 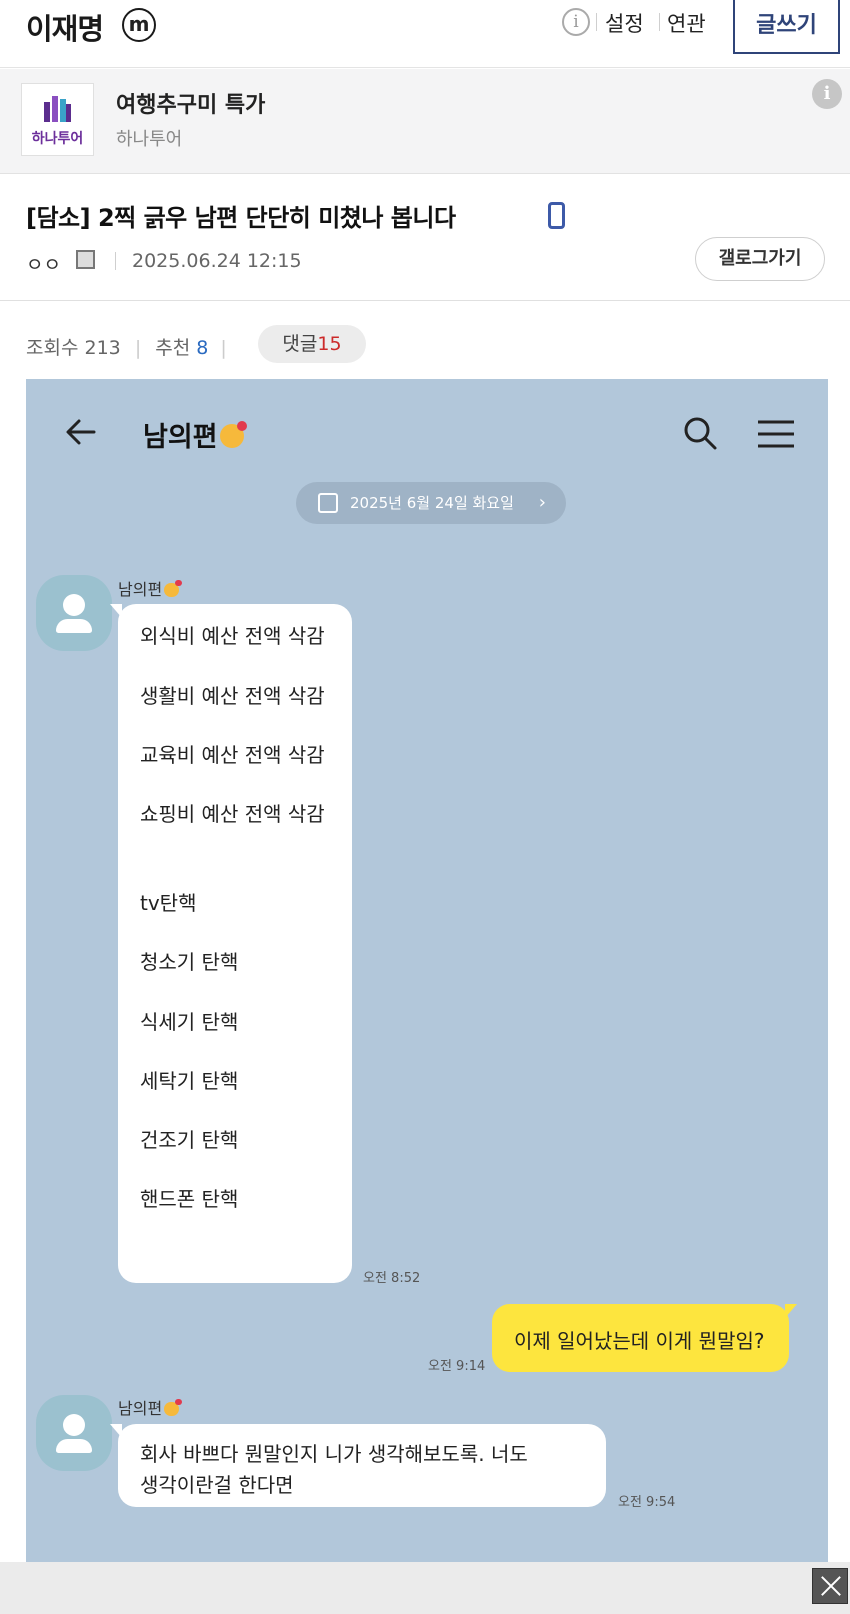 What do you see at coordinates (189, 1140) in the screenshot?
I see `message-line: 건조기 탄핵` at bounding box center [189, 1140].